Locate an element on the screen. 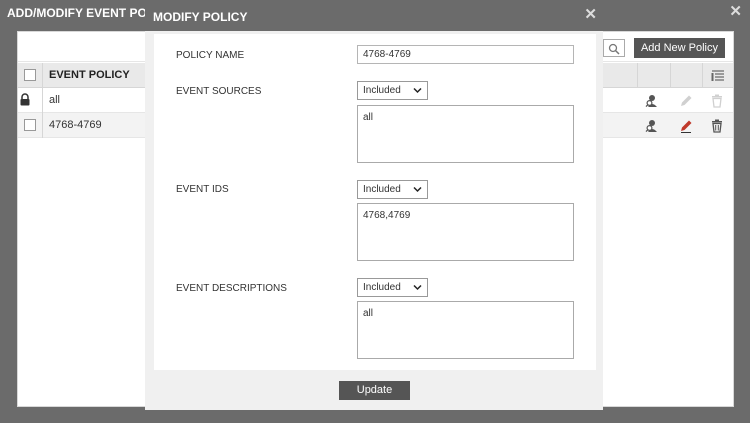  modal-footer: Update is located at coordinates (374, 391).